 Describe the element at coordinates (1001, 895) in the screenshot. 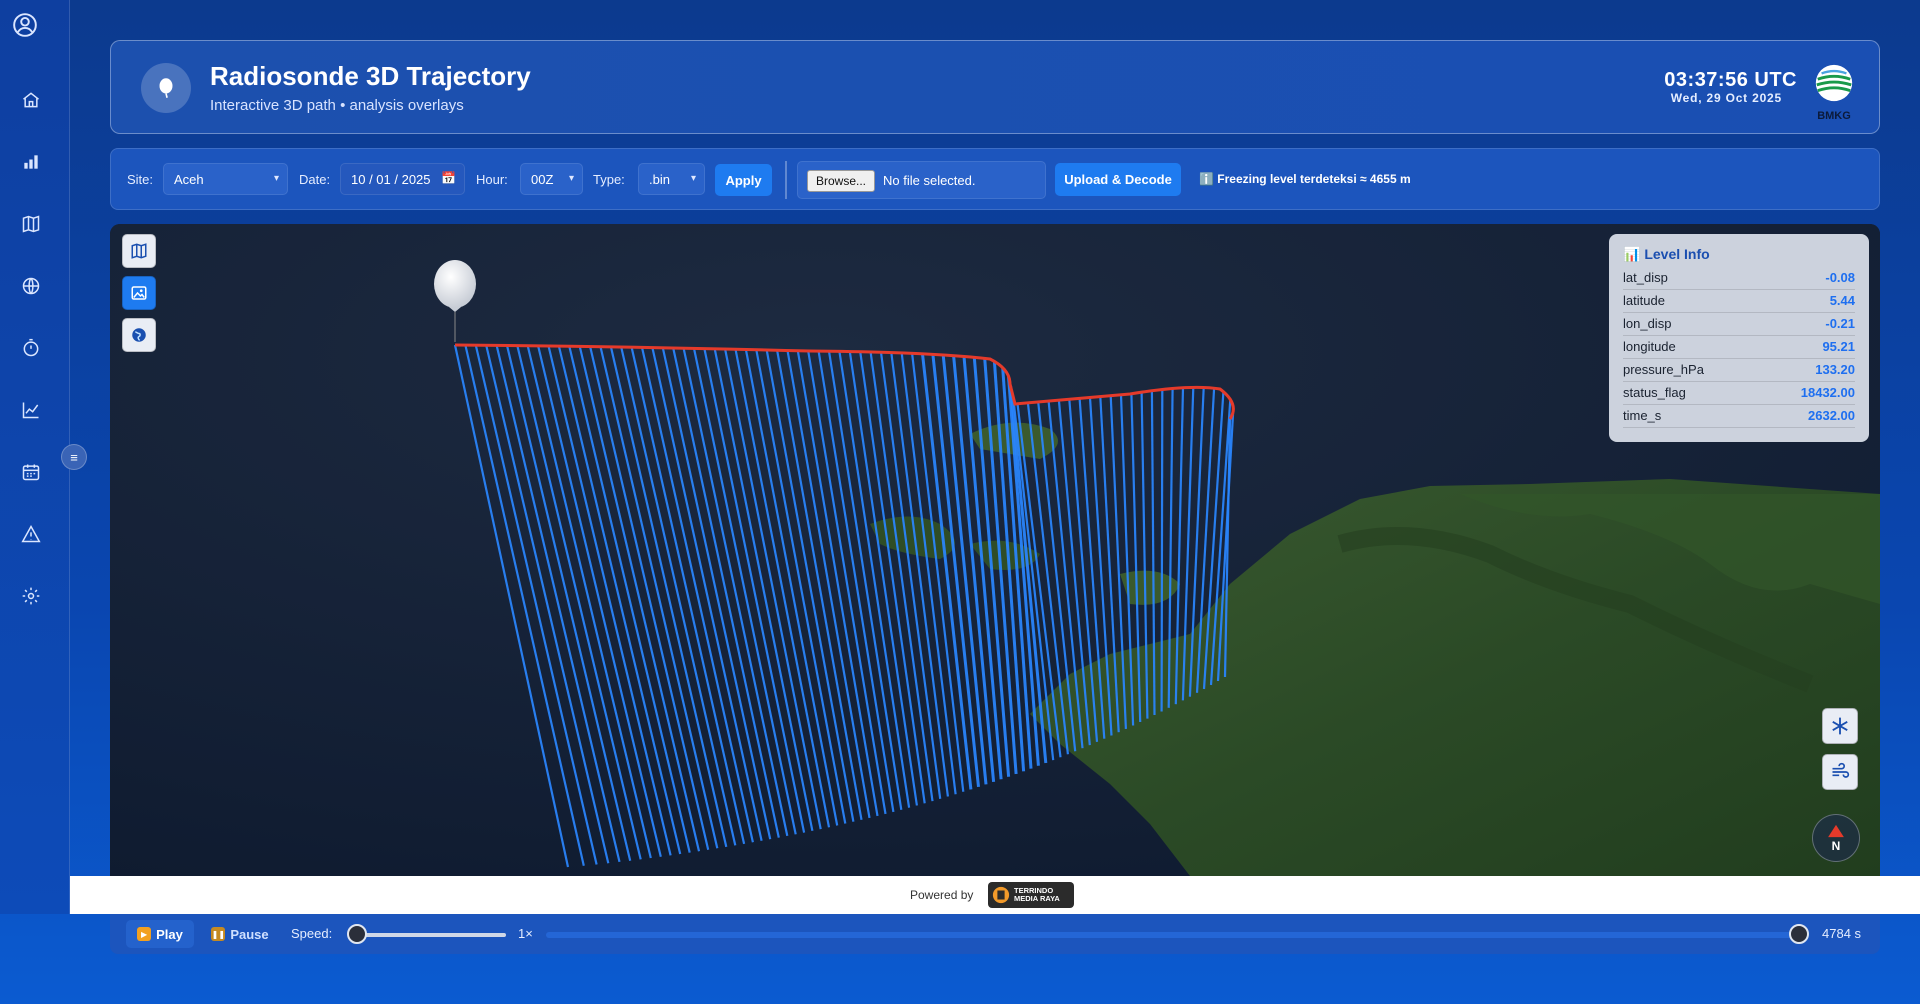

I see `terrindo-emblem-icon` at that location.